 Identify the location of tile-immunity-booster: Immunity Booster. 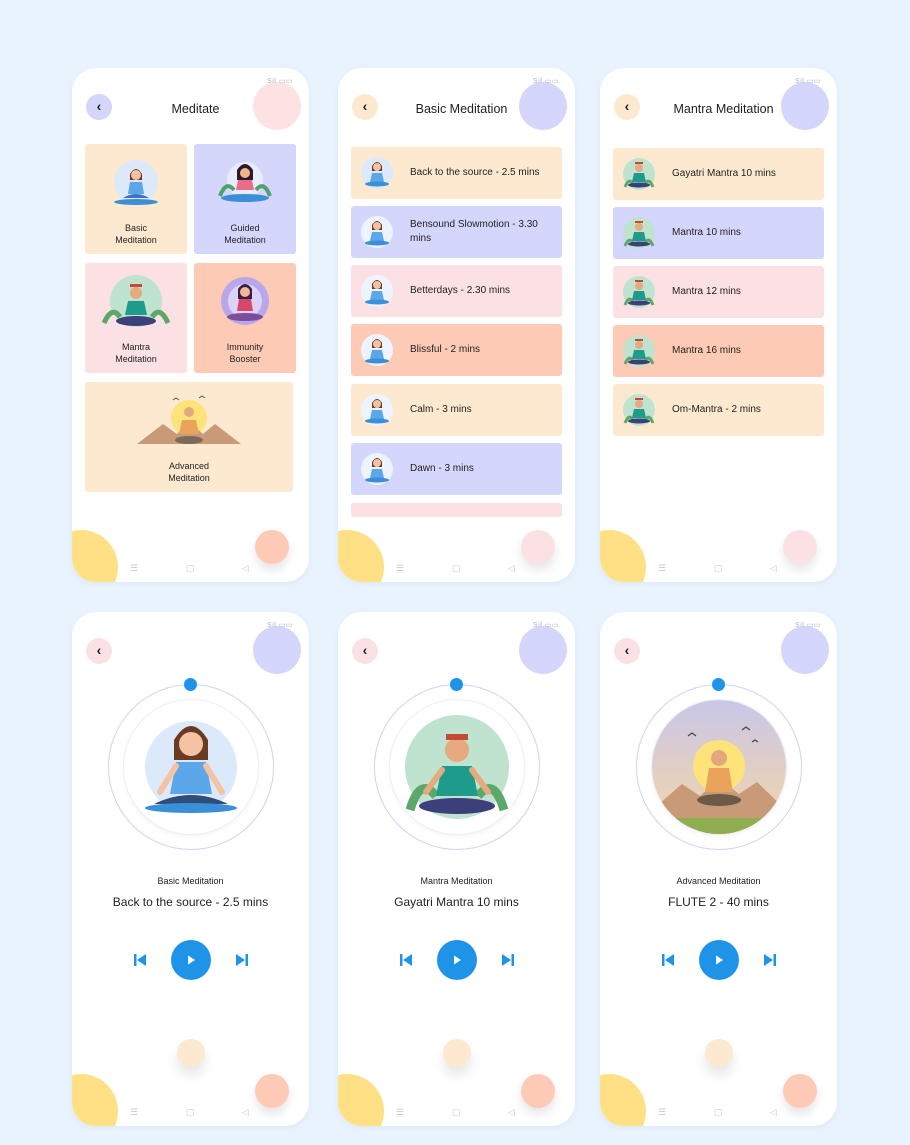
(245, 318).